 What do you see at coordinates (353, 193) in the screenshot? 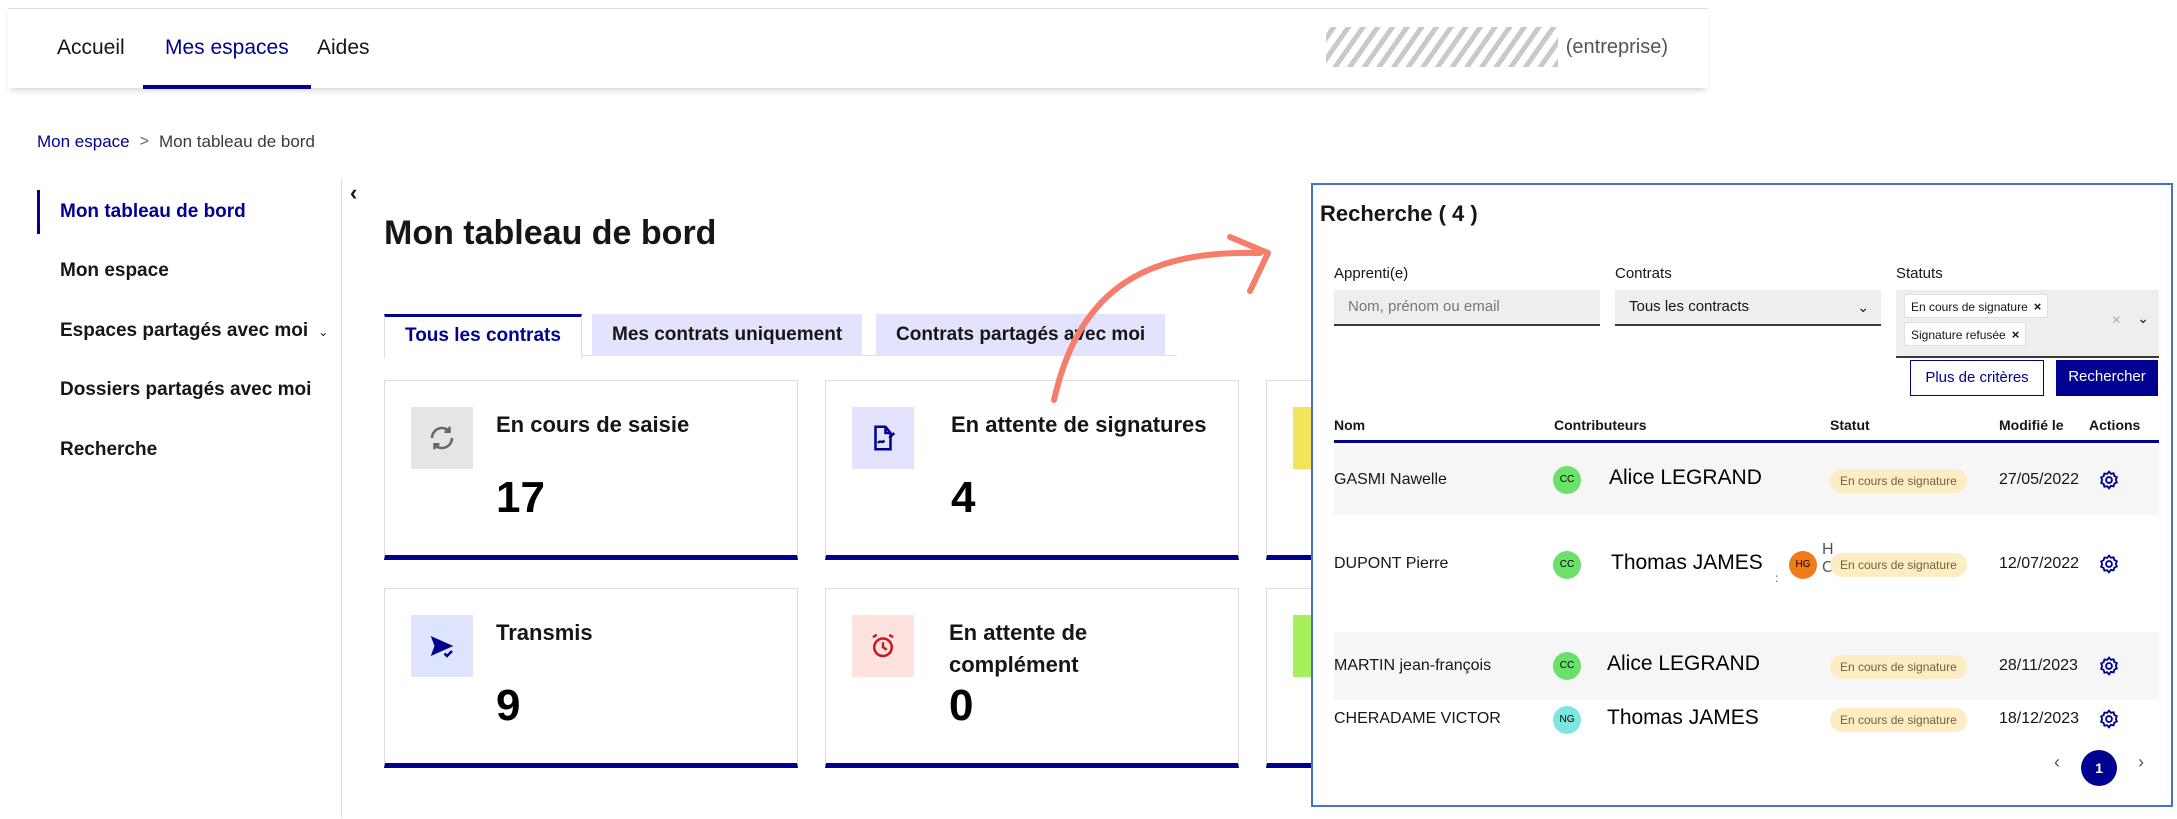
I see `chevron-left-icon: ‹` at bounding box center [353, 193].